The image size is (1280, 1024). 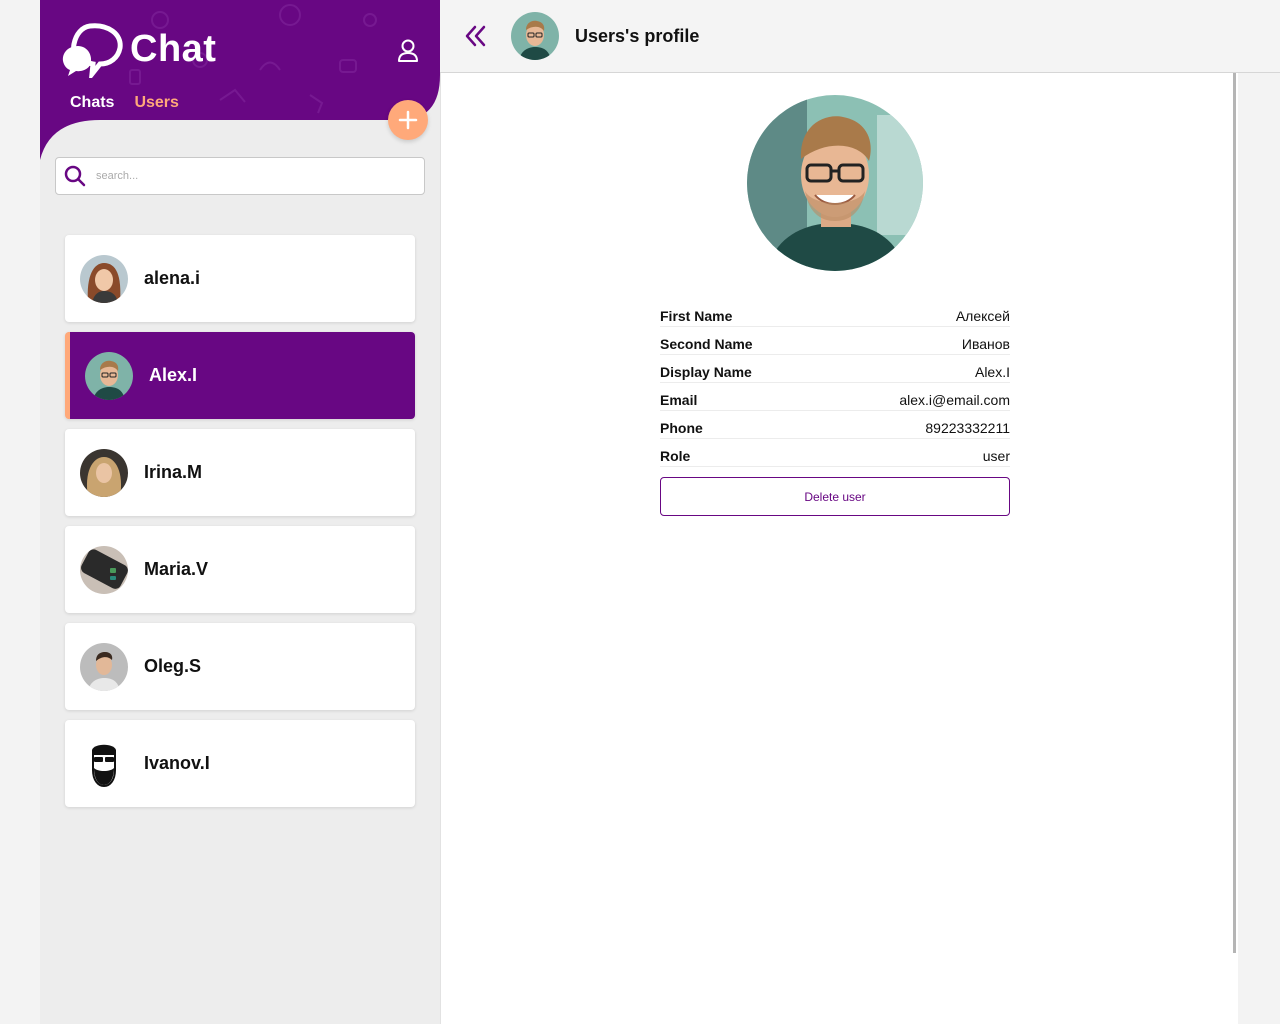 What do you see at coordinates (177, 763) in the screenshot?
I see `user-name: Ivanov.I` at bounding box center [177, 763].